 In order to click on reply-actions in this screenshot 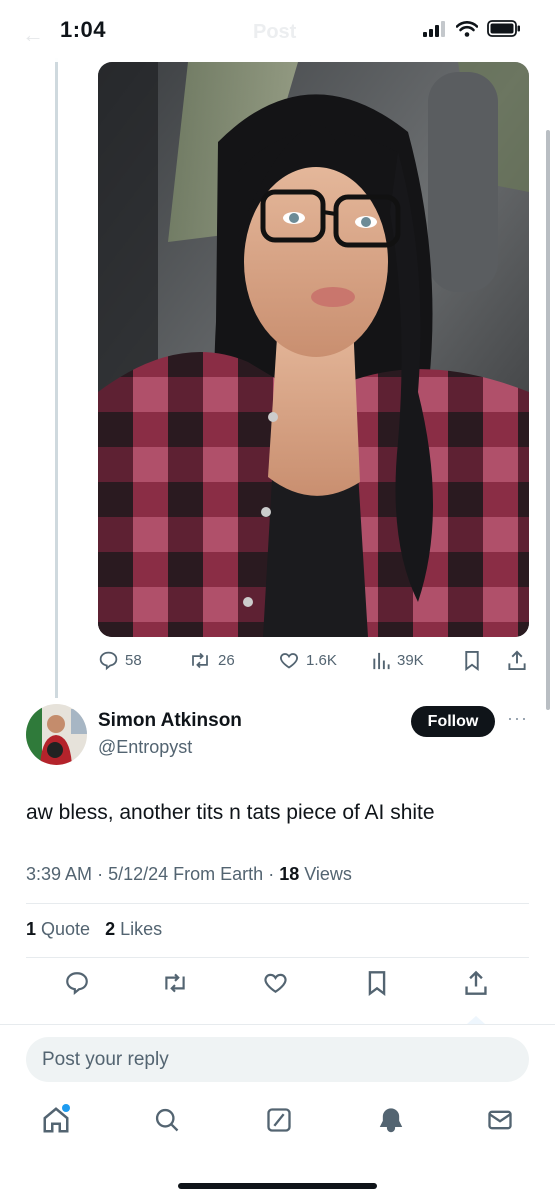, I will do `click(277, 987)`.